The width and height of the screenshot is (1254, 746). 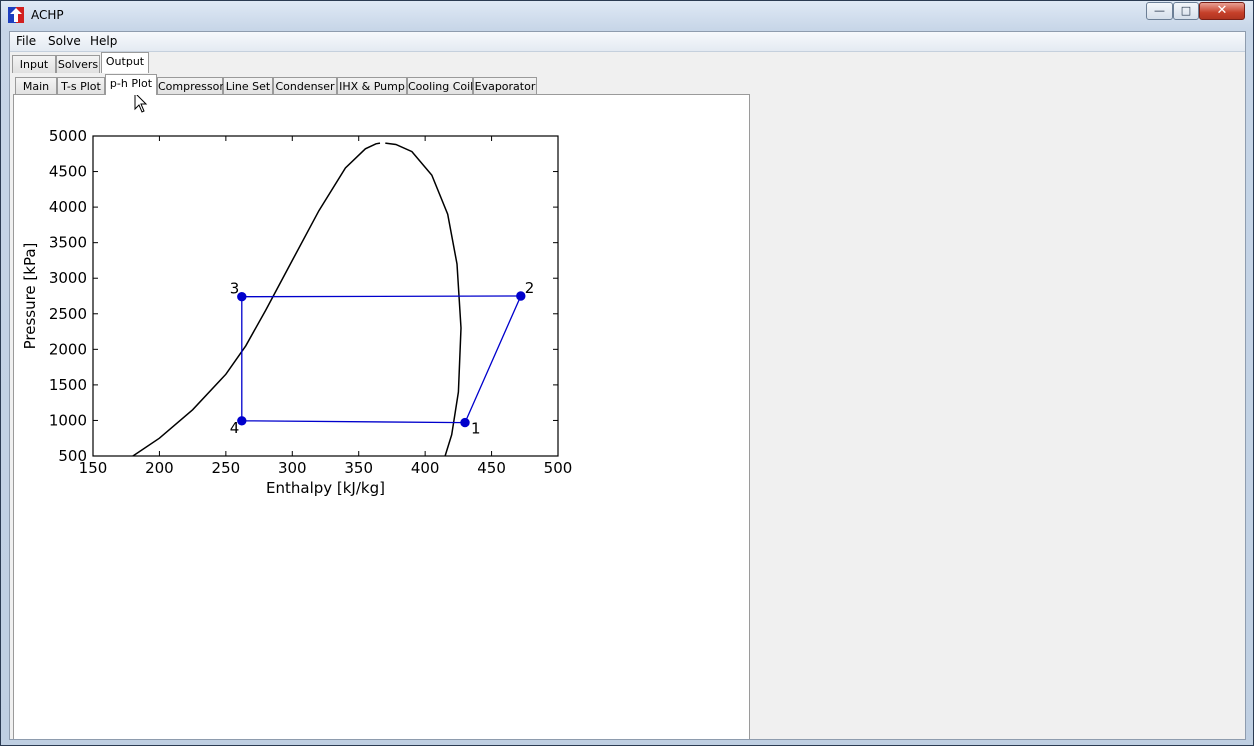 I want to click on tab-compressor: Compressor, so click(x=190, y=86).